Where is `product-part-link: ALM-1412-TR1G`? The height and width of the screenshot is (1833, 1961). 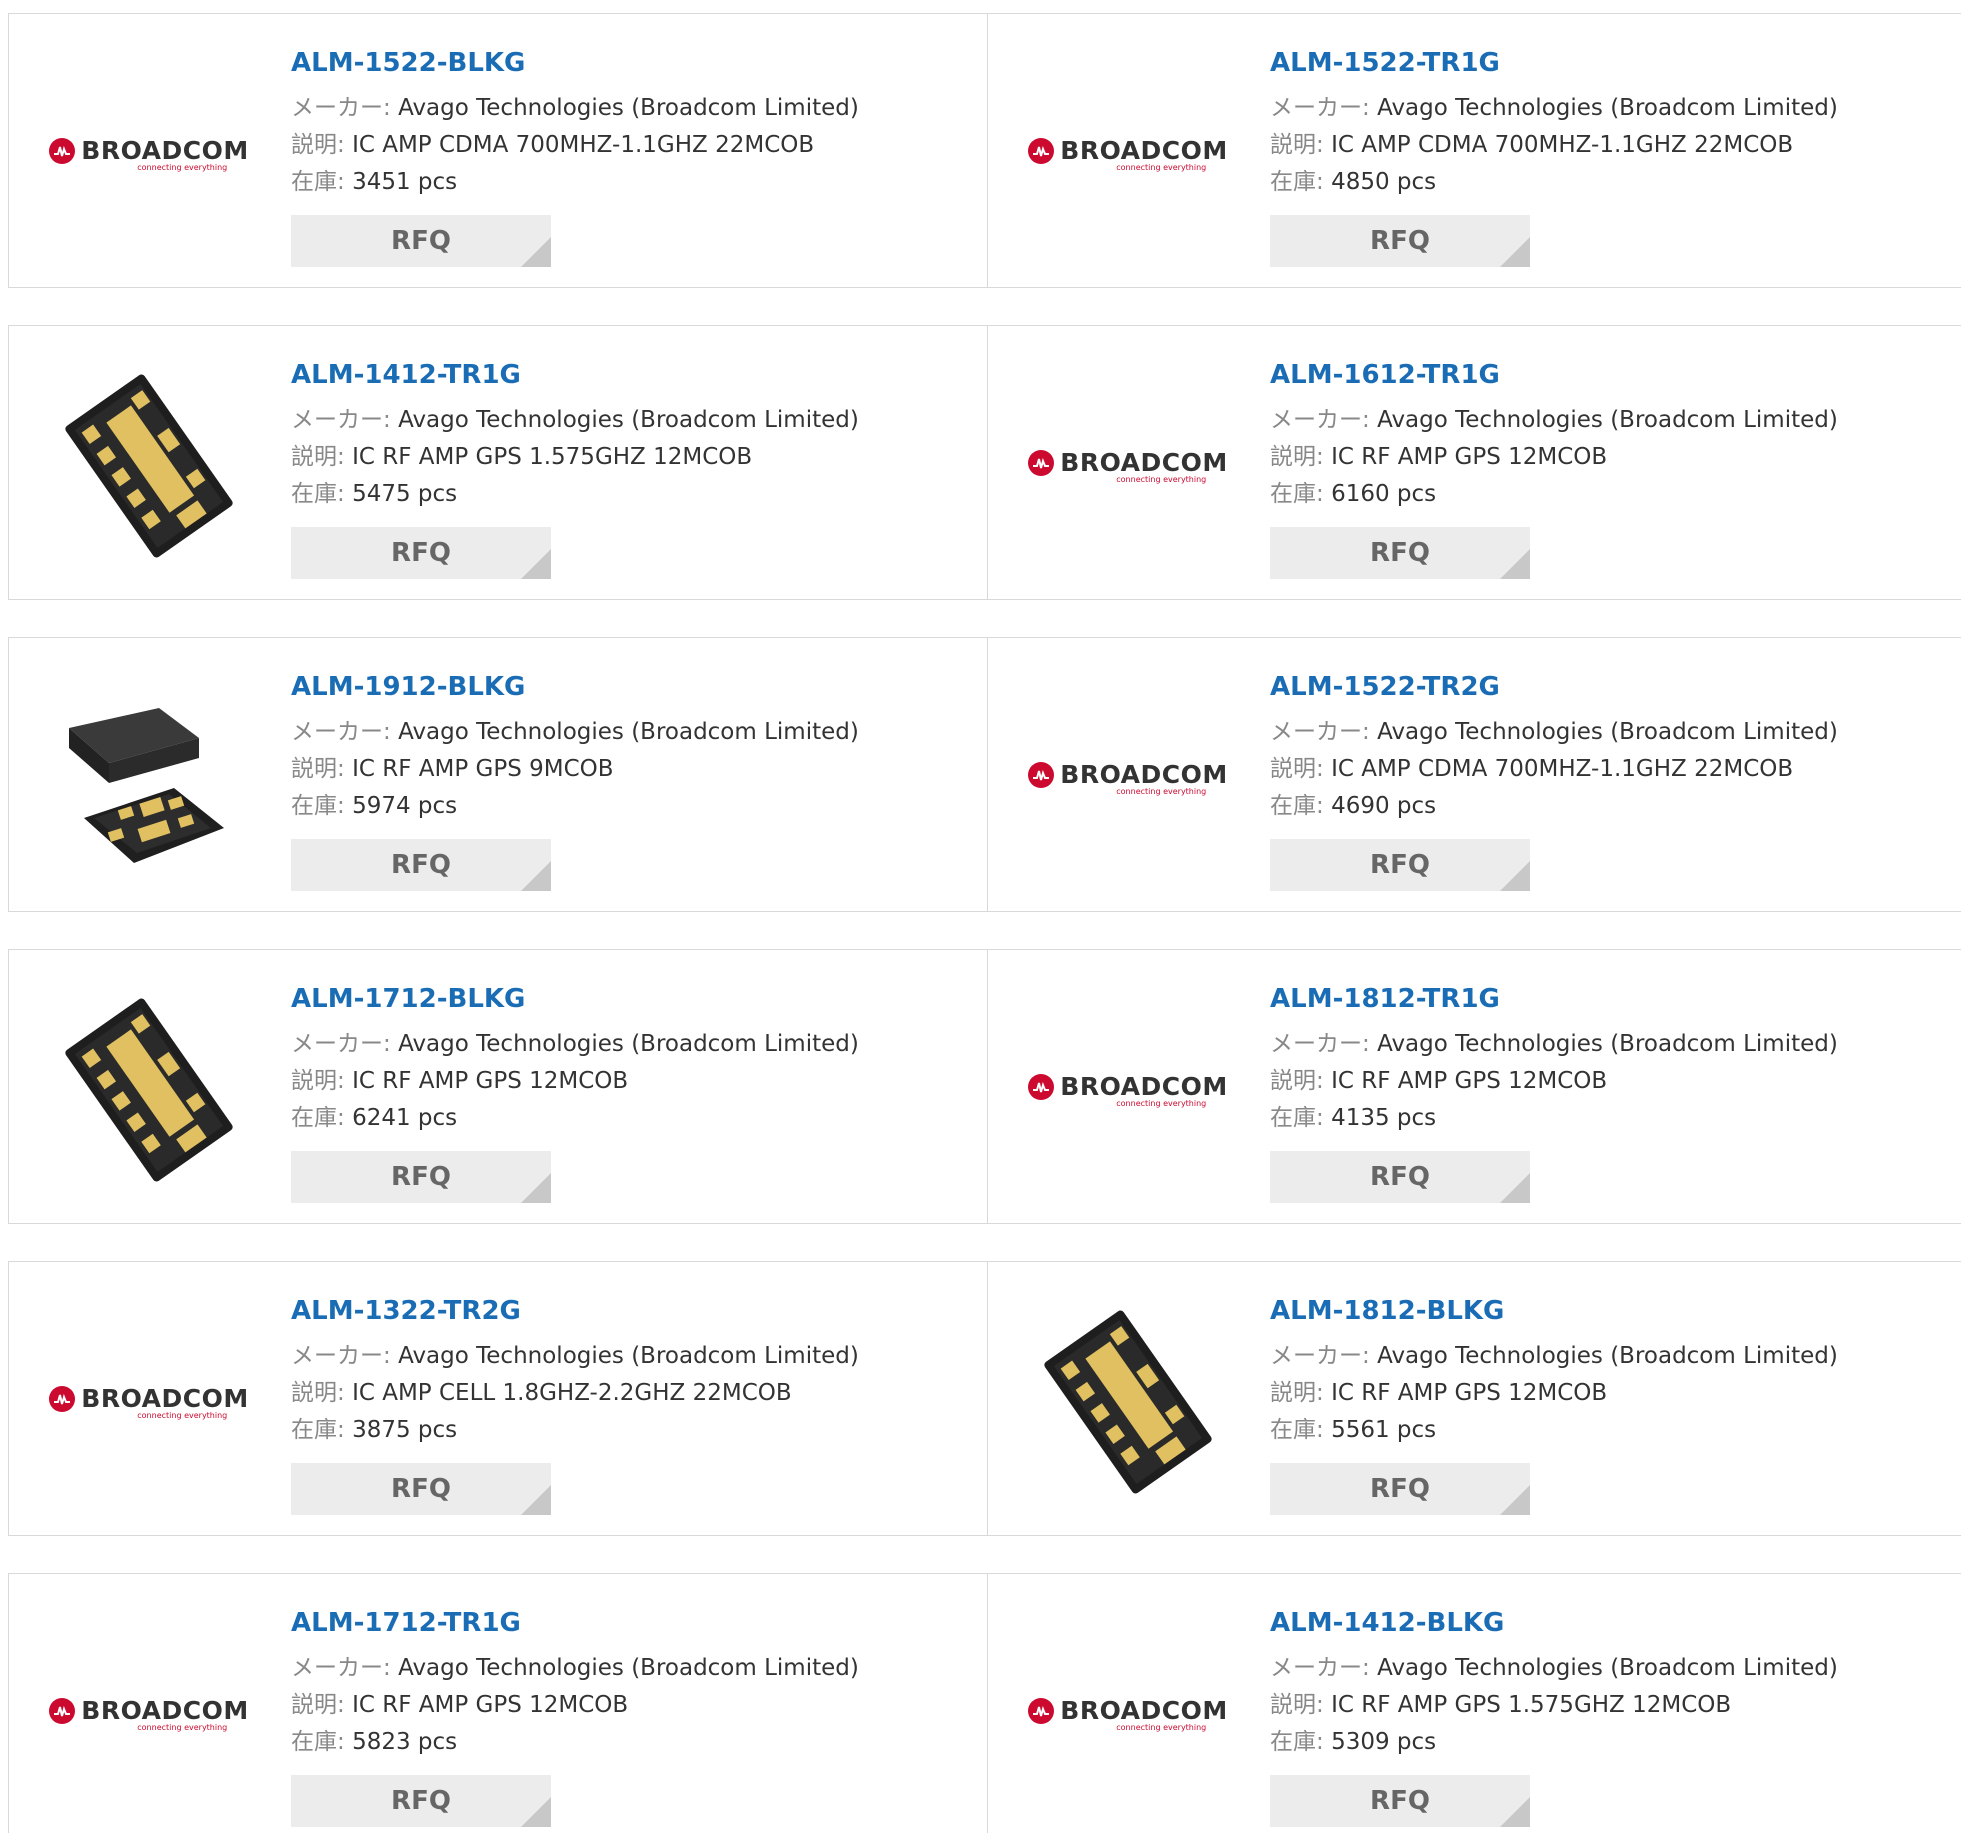
product-part-link: ALM-1412-TR1G is located at coordinates (631, 375).